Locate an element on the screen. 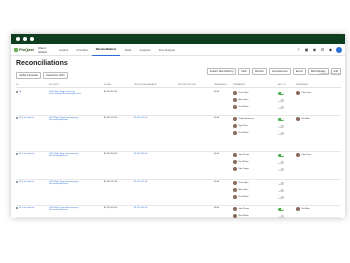 Image resolution: width=350 pixels, height=263 pixels. export-button: Export is located at coordinates (299, 71).